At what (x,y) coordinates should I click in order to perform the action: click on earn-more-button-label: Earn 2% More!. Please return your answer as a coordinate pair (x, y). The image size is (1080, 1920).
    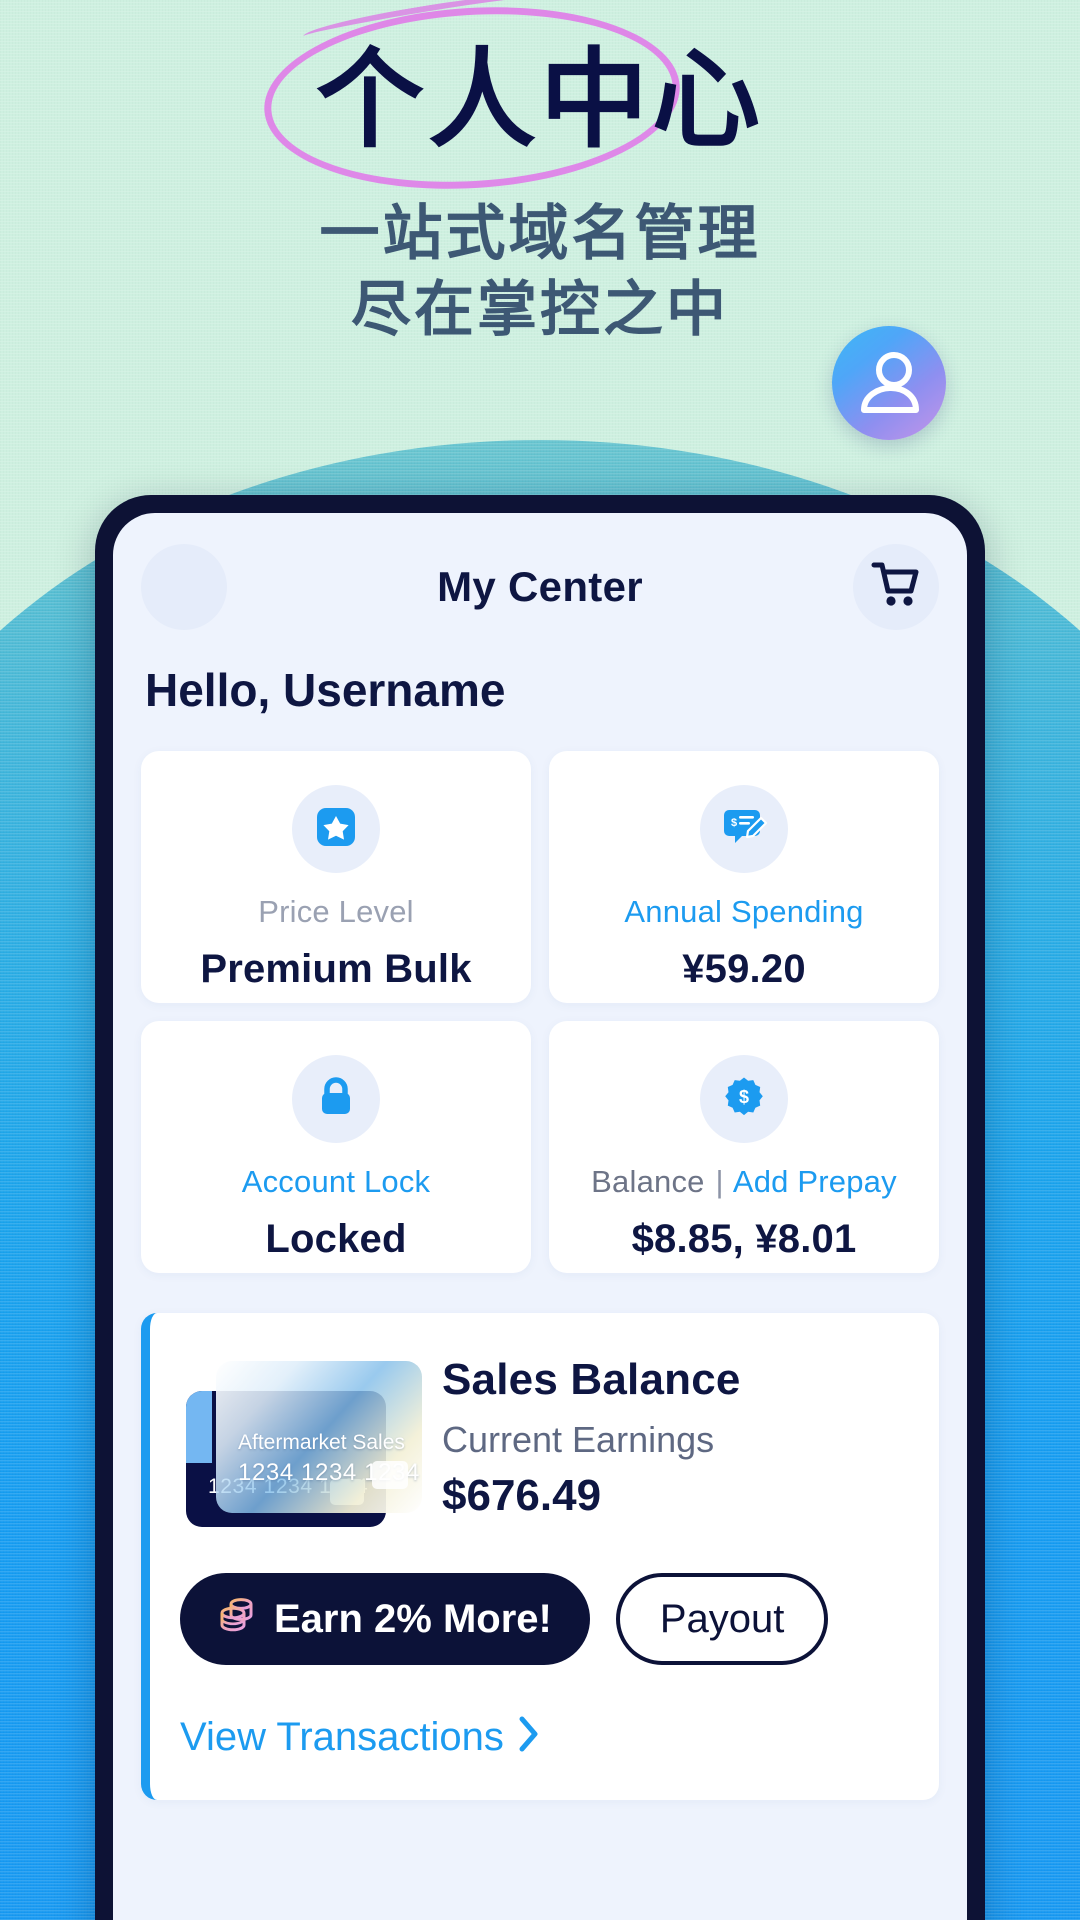
    Looking at the image, I should click on (413, 1618).